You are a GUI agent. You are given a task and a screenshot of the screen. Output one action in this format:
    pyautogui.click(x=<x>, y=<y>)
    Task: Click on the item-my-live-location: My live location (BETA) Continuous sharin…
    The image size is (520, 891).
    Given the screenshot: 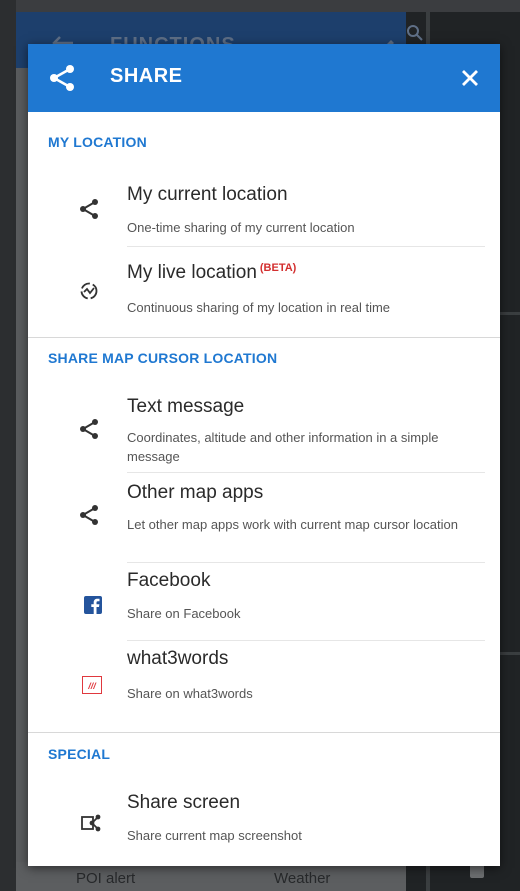 What is the action you would take?
    pyautogui.click(x=264, y=296)
    